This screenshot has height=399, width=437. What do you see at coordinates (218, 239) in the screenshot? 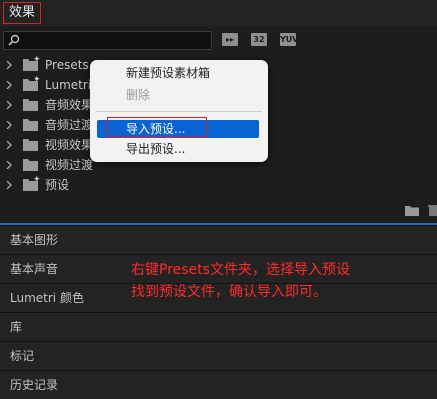
I see `panel-header-row: 基本图形` at bounding box center [218, 239].